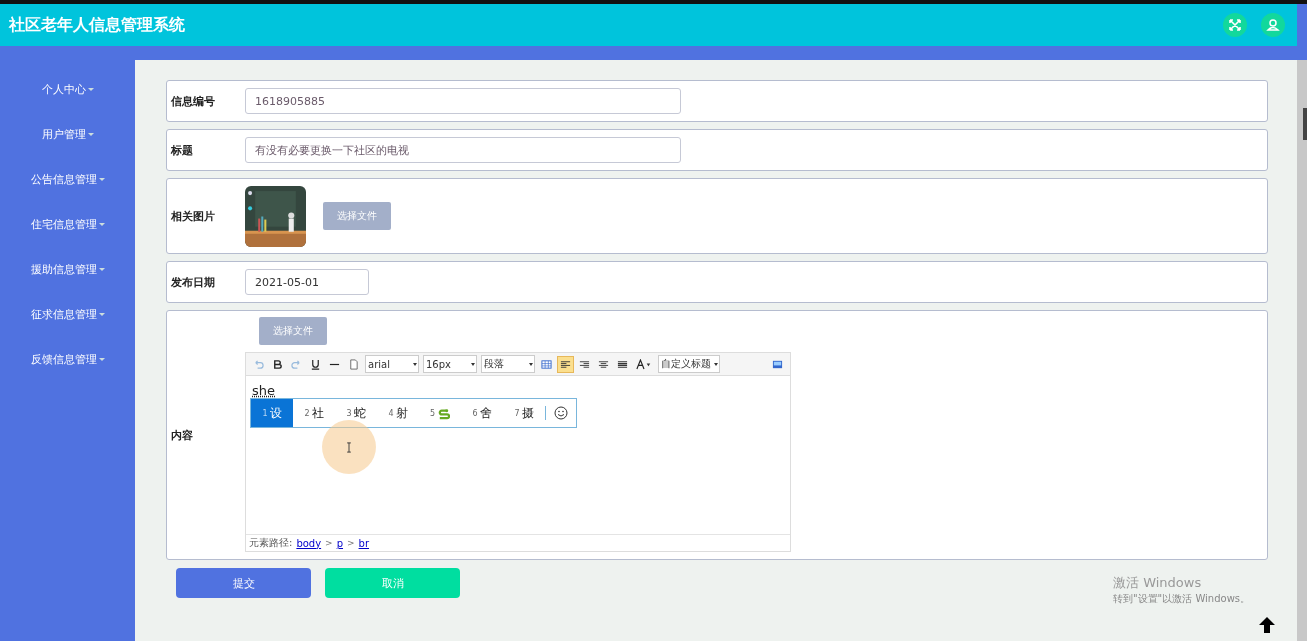  I want to click on field-label: 发布日期, so click(193, 282).